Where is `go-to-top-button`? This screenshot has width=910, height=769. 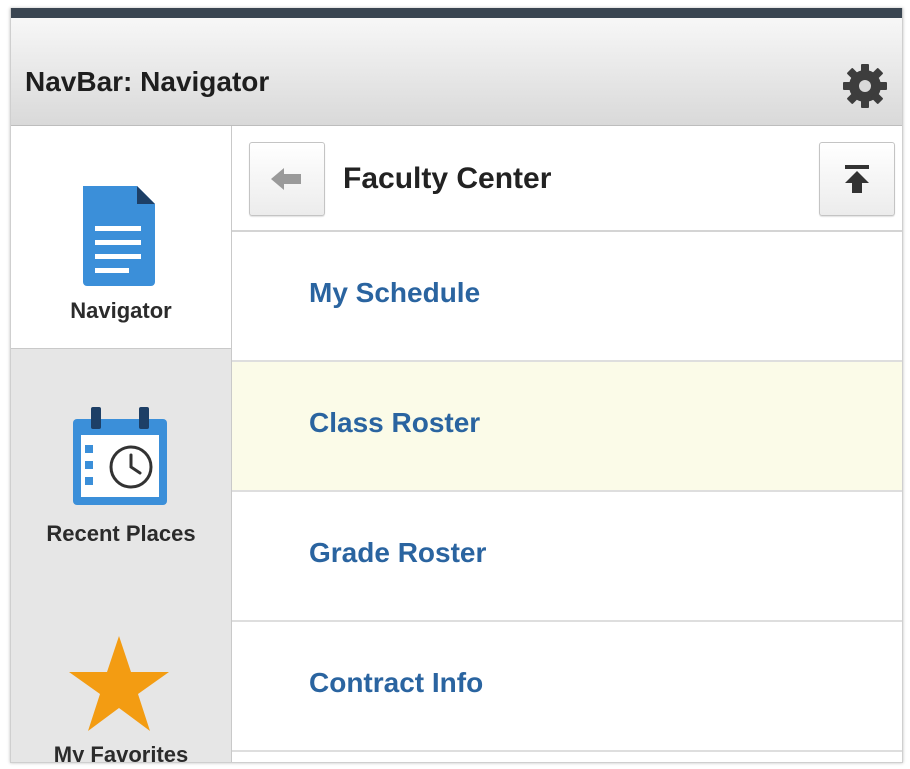
go-to-top-button is located at coordinates (857, 179).